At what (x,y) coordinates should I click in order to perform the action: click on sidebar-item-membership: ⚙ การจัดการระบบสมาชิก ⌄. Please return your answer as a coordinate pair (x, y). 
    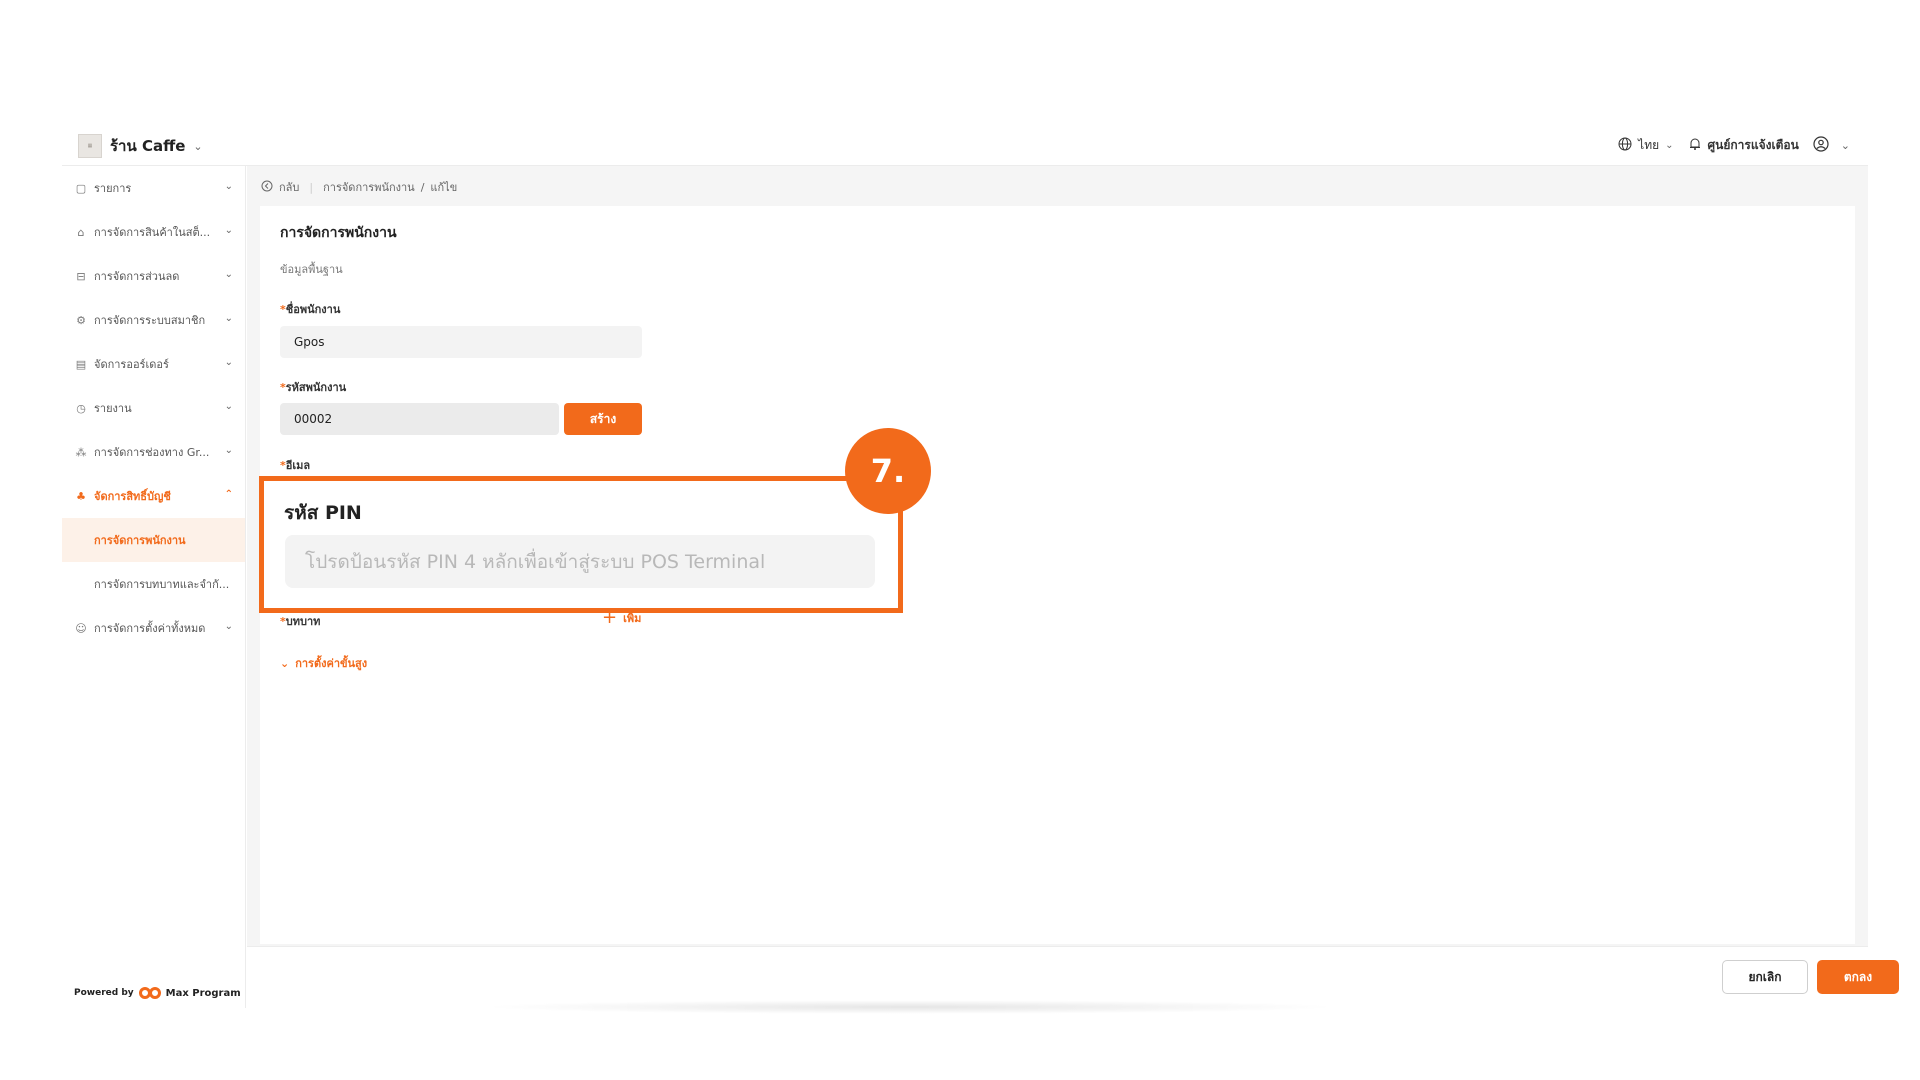
    Looking at the image, I should click on (153, 320).